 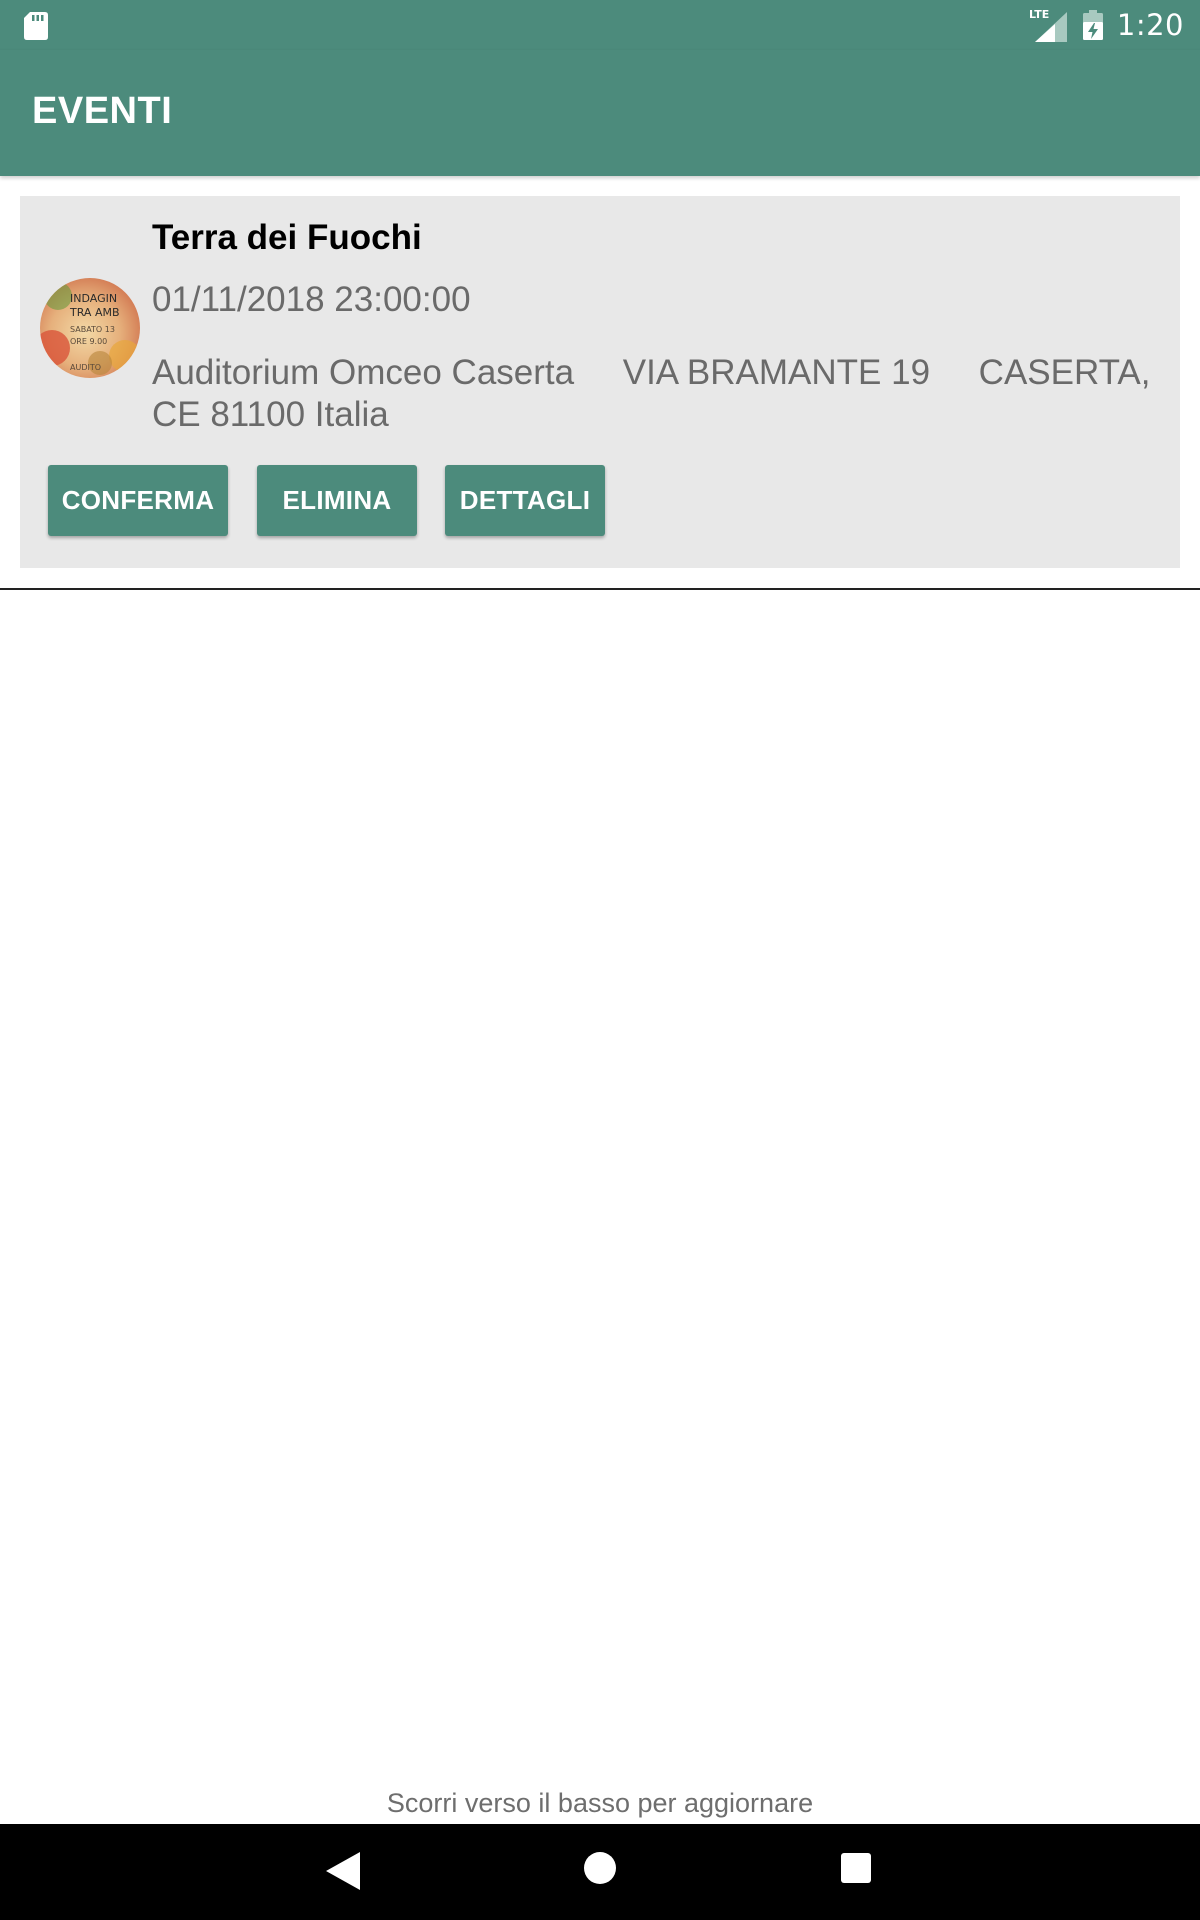 What do you see at coordinates (856, 1868) in the screenshot?
I see `recent-apps-square-icon` at bounding box center [856, 1868].